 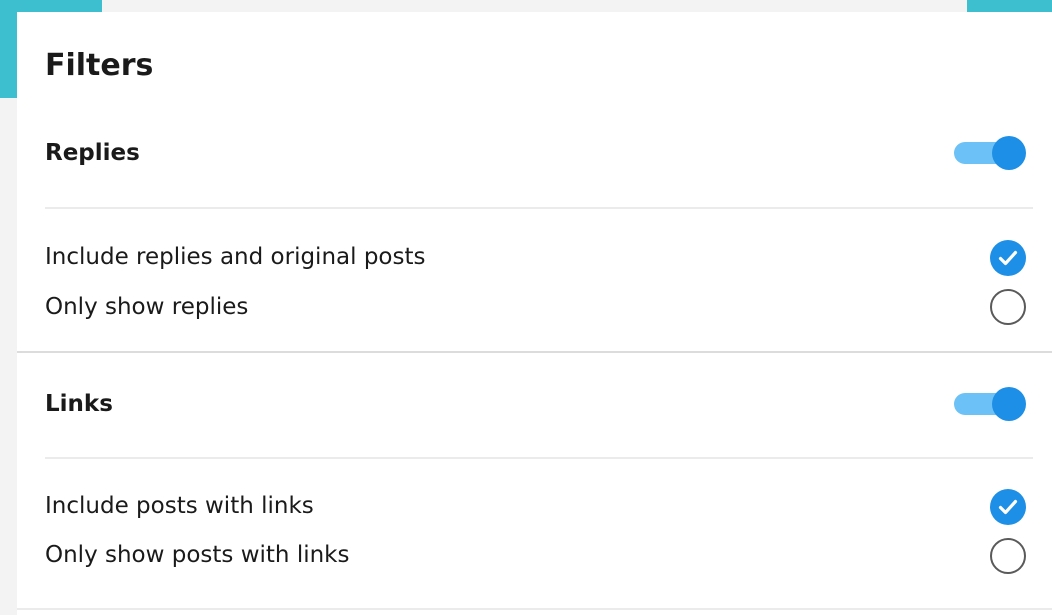 I want to click on option-only-links-label: Only show posts with links, so click(x=197, y=555).